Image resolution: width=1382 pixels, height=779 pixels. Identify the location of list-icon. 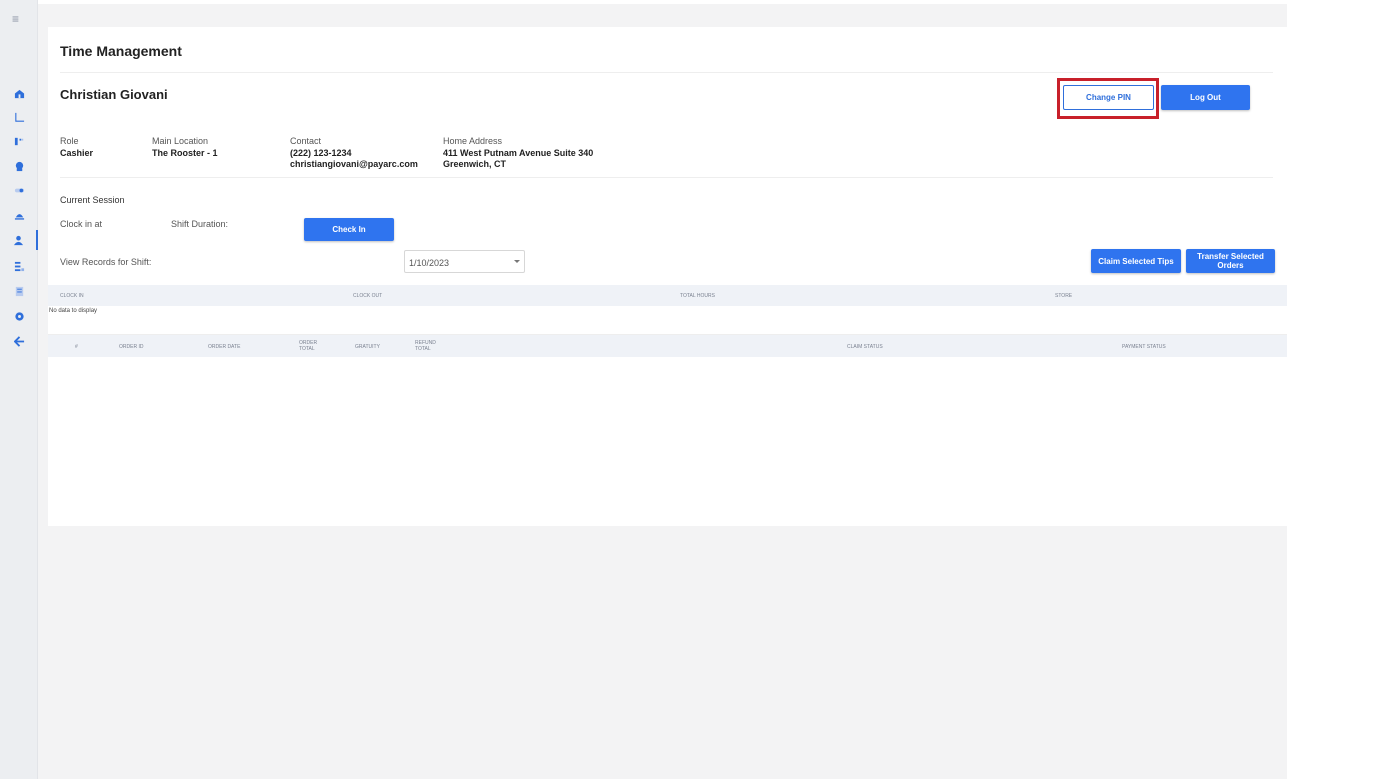
(19, 266).